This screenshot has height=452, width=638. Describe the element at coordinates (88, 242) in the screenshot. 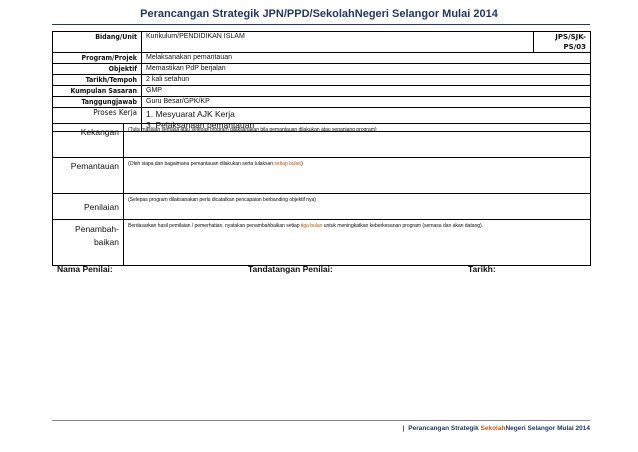

I see `label-penambahbaikan: Penambah- baikan` at that location.